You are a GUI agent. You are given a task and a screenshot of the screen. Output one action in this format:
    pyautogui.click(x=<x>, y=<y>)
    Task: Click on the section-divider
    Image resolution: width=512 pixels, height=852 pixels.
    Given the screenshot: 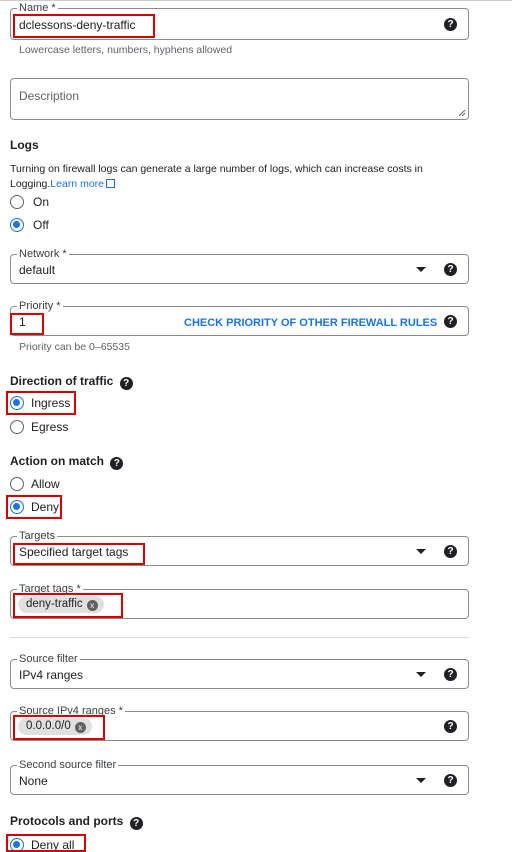 What is the action you would take?
    pyautogui.click(x=239, y=637)
    